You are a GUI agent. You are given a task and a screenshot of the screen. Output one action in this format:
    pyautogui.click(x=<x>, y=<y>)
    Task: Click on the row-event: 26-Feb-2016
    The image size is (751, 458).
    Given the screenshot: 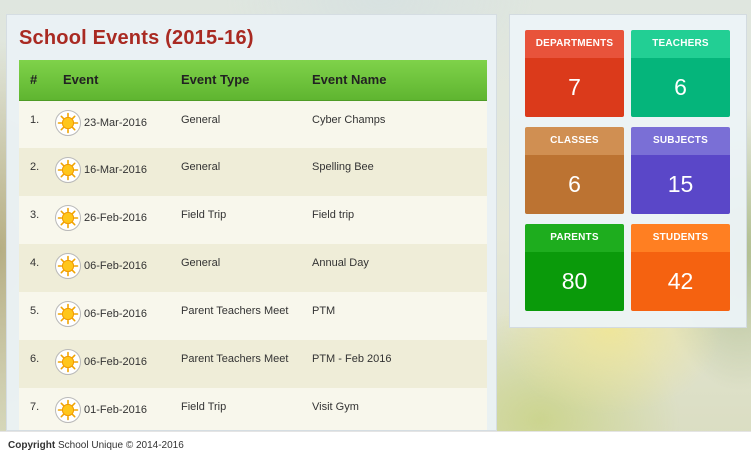 What is the action you would take?
    pyautogui.click(x=111, y=220)
    